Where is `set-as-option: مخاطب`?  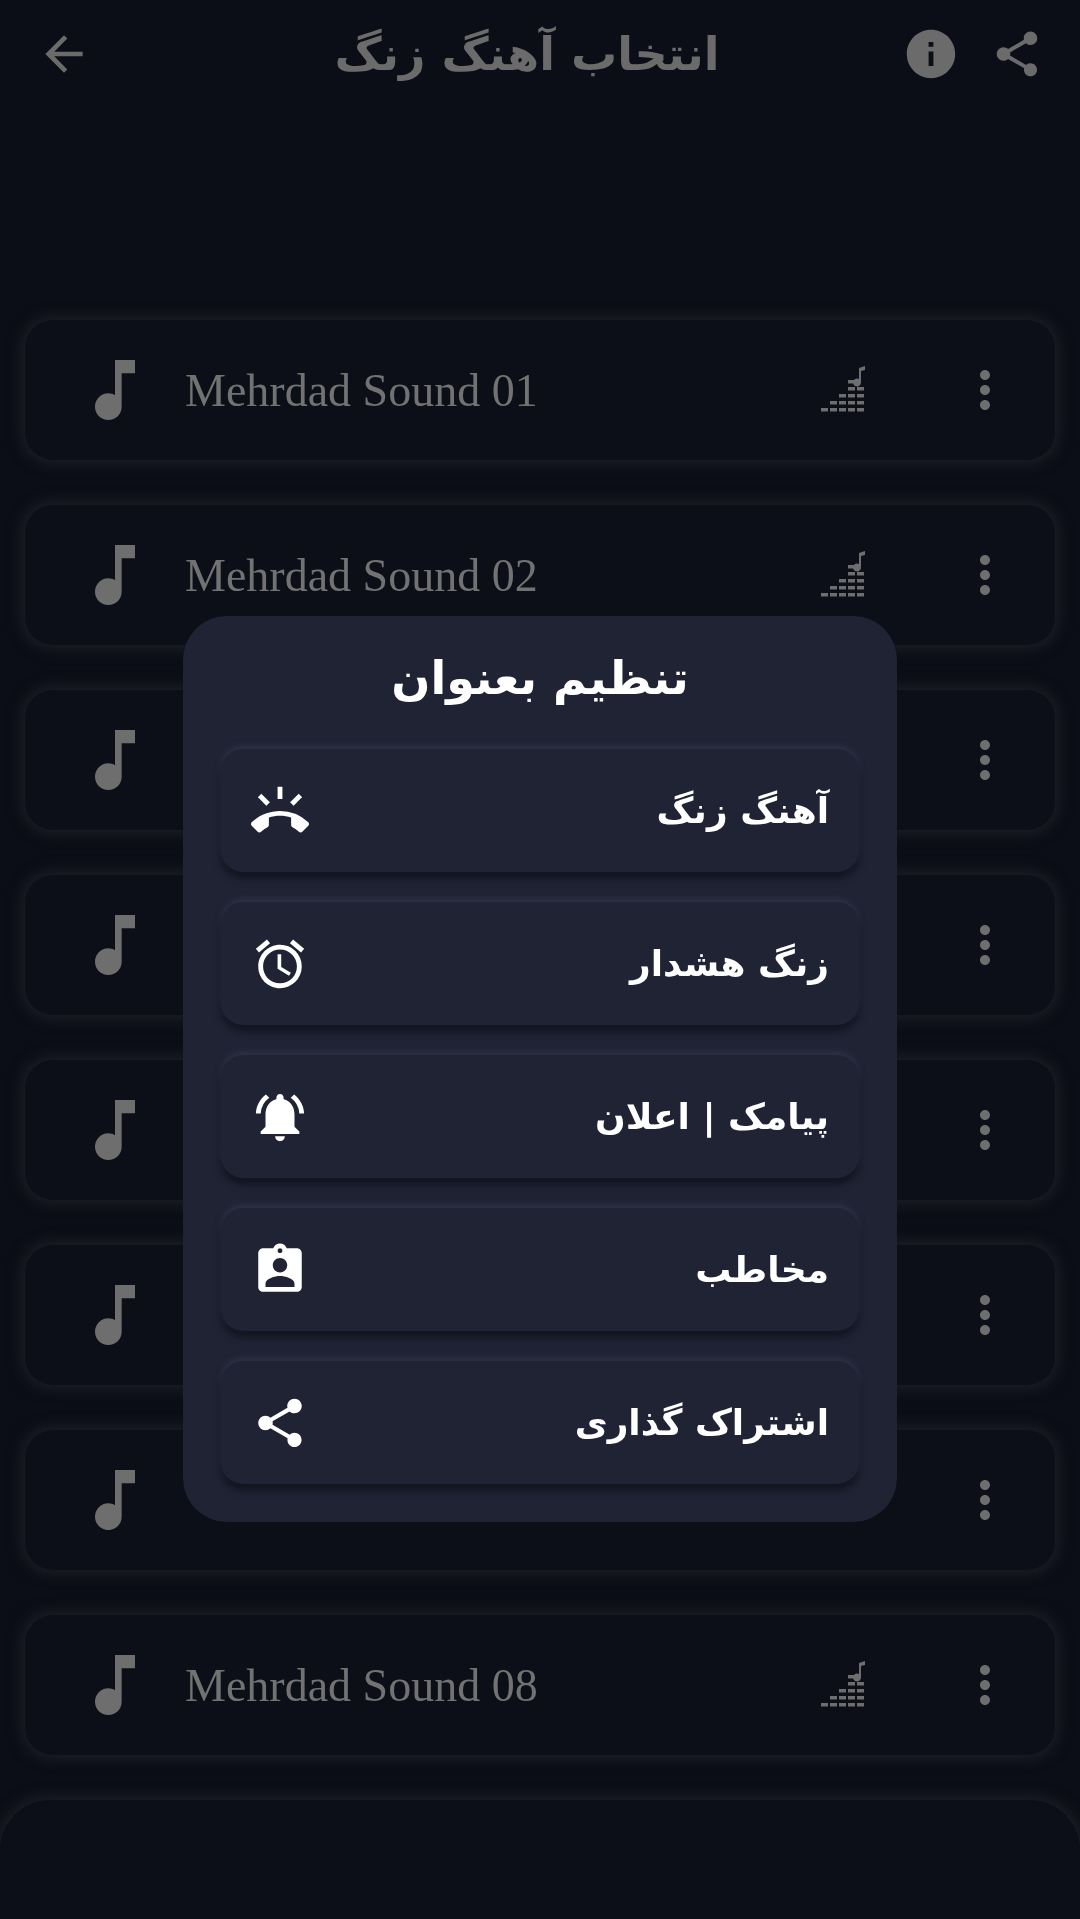
set-as-option: مخاطب is located at coordinates (540, 1269).